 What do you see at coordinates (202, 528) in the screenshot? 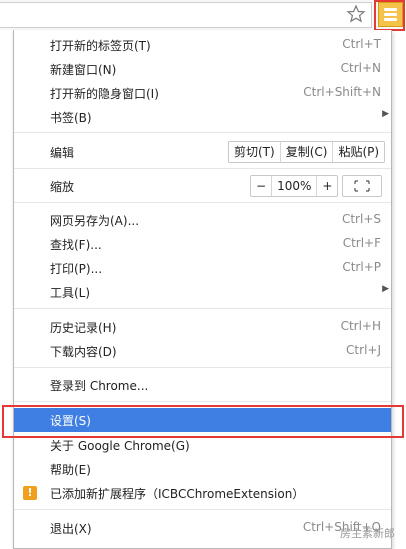
I see `menu-item-exit: 退出(X) Ctrl+Shift+Q` at bounding box center [202, 528].